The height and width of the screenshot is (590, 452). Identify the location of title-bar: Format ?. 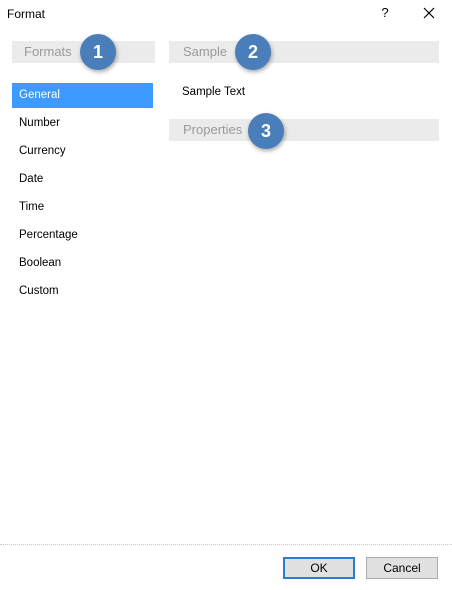
(226, 14).